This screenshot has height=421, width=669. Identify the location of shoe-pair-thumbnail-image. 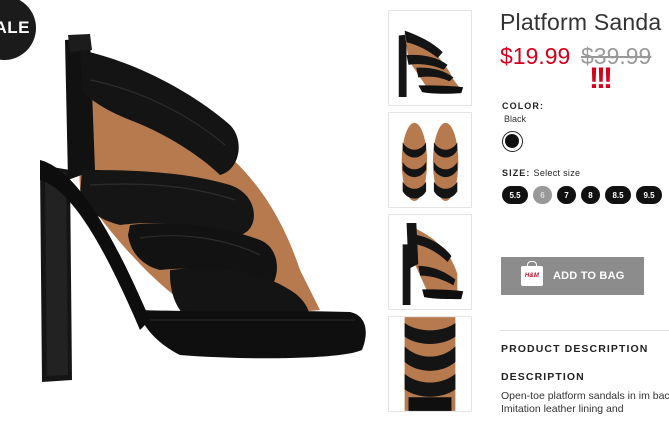
(430, 161).